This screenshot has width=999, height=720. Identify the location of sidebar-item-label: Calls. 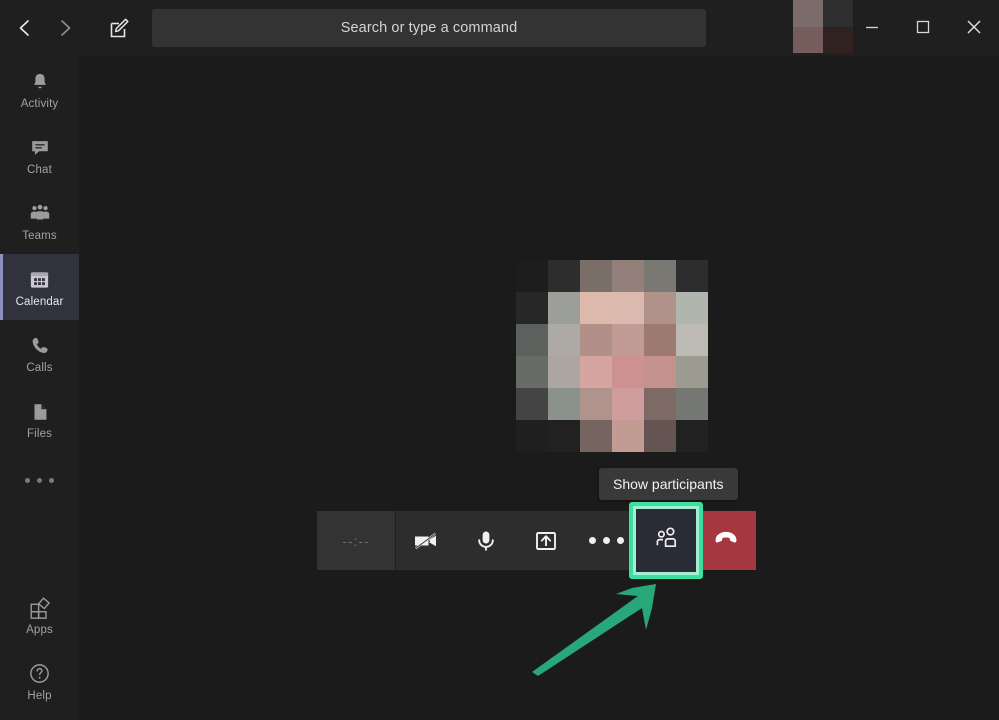
(39, 367).